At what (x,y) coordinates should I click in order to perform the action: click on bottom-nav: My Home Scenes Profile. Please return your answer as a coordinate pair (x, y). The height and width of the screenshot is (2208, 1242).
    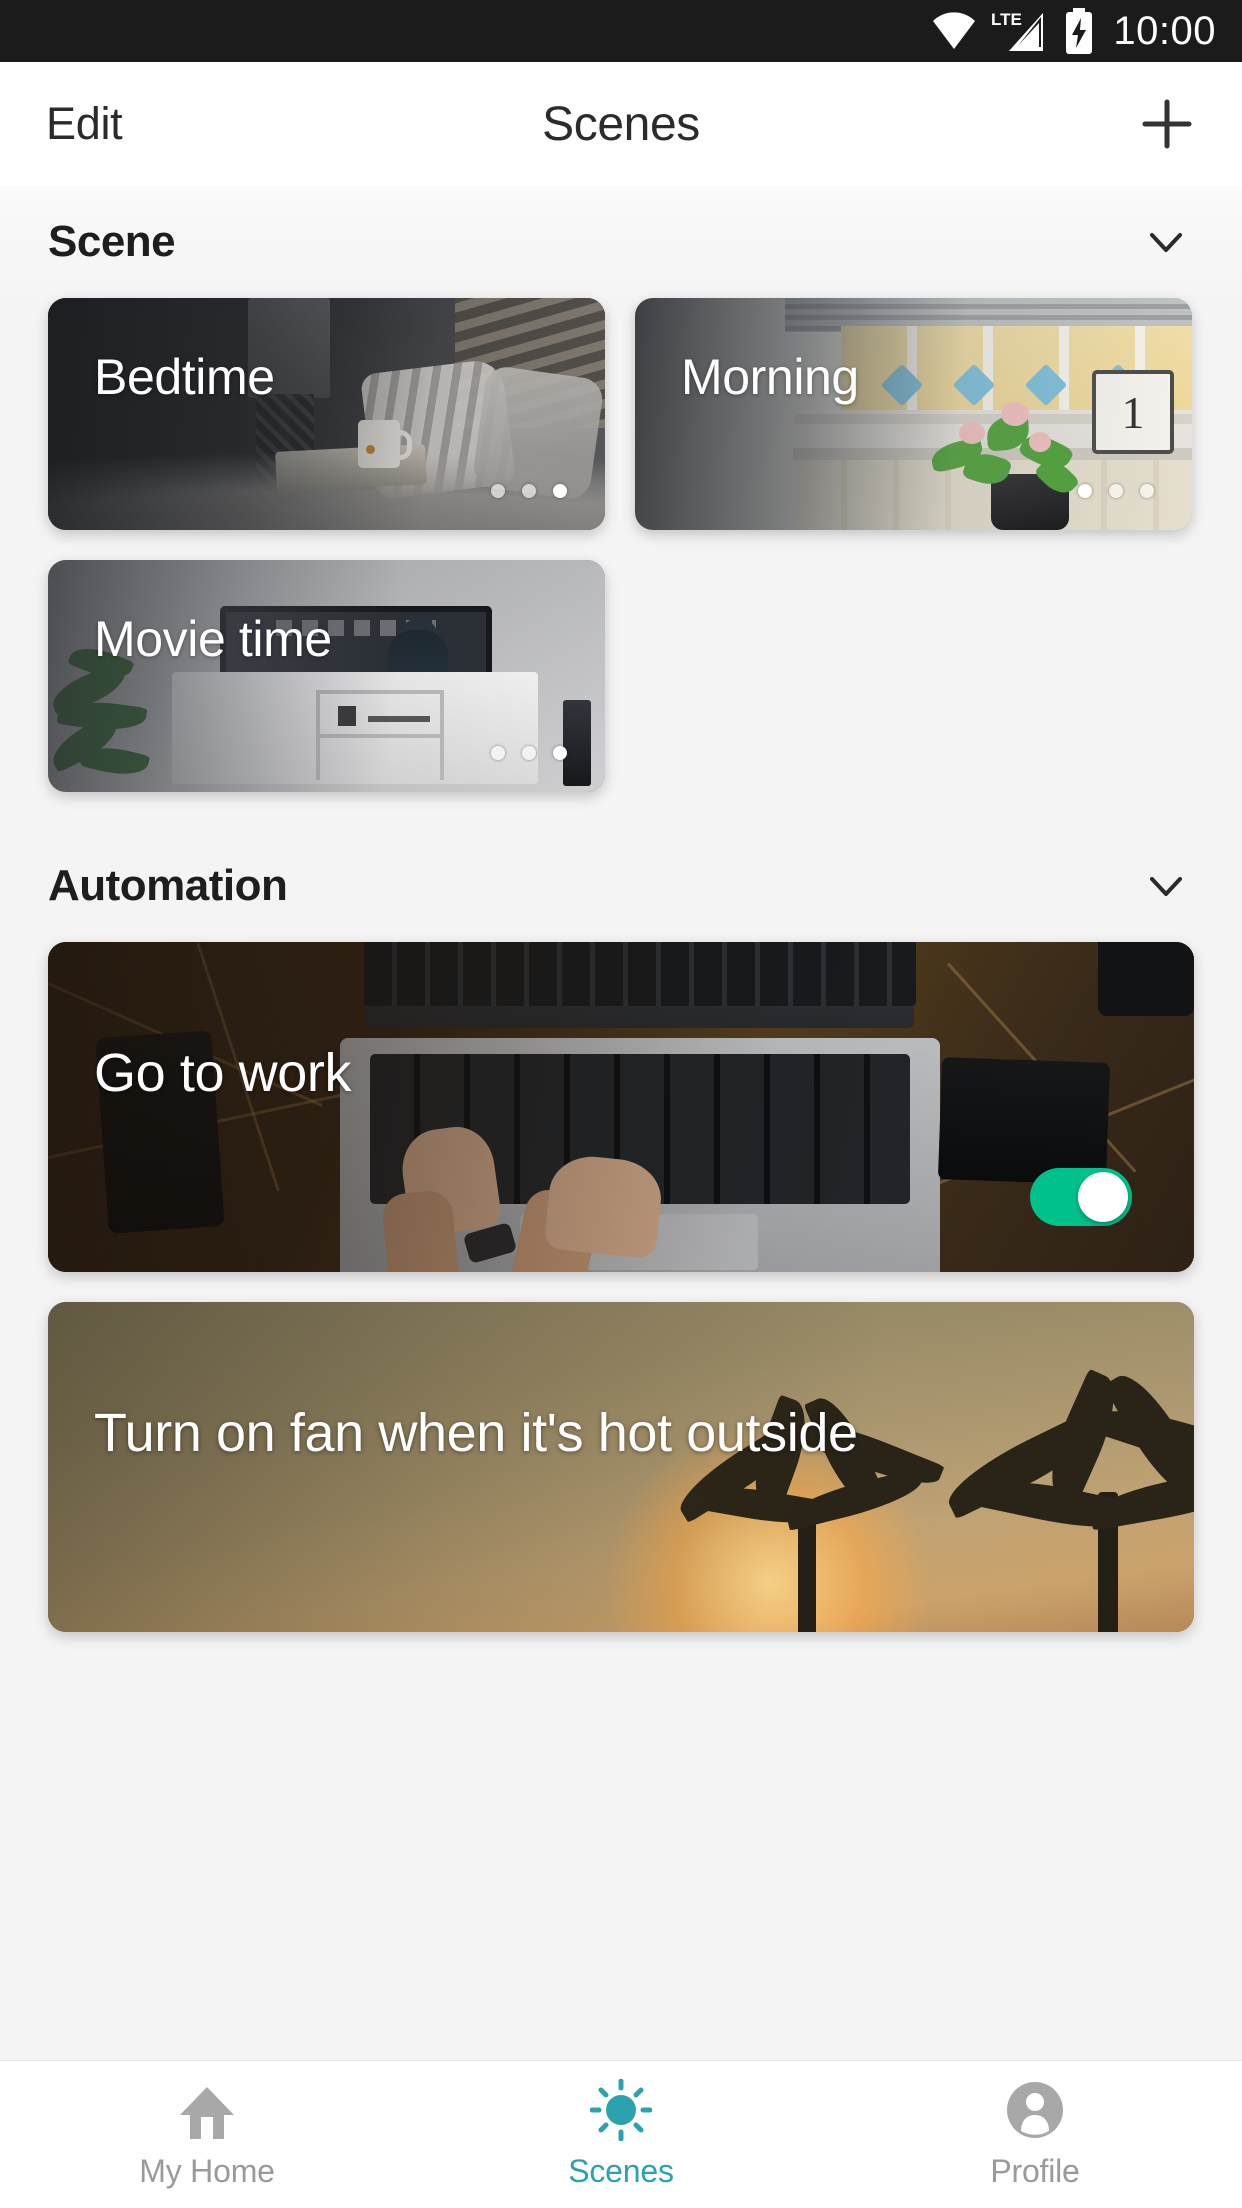
    Looking at the image, I should click on (621, 2134).